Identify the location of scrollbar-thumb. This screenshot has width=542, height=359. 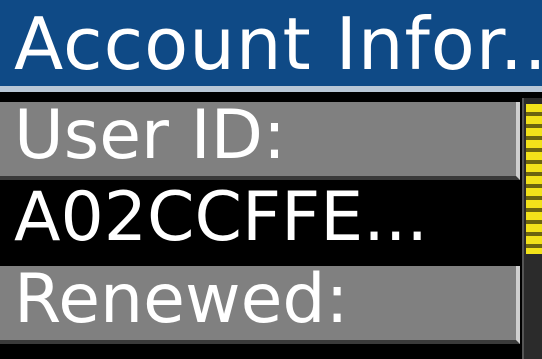
(534, 179).